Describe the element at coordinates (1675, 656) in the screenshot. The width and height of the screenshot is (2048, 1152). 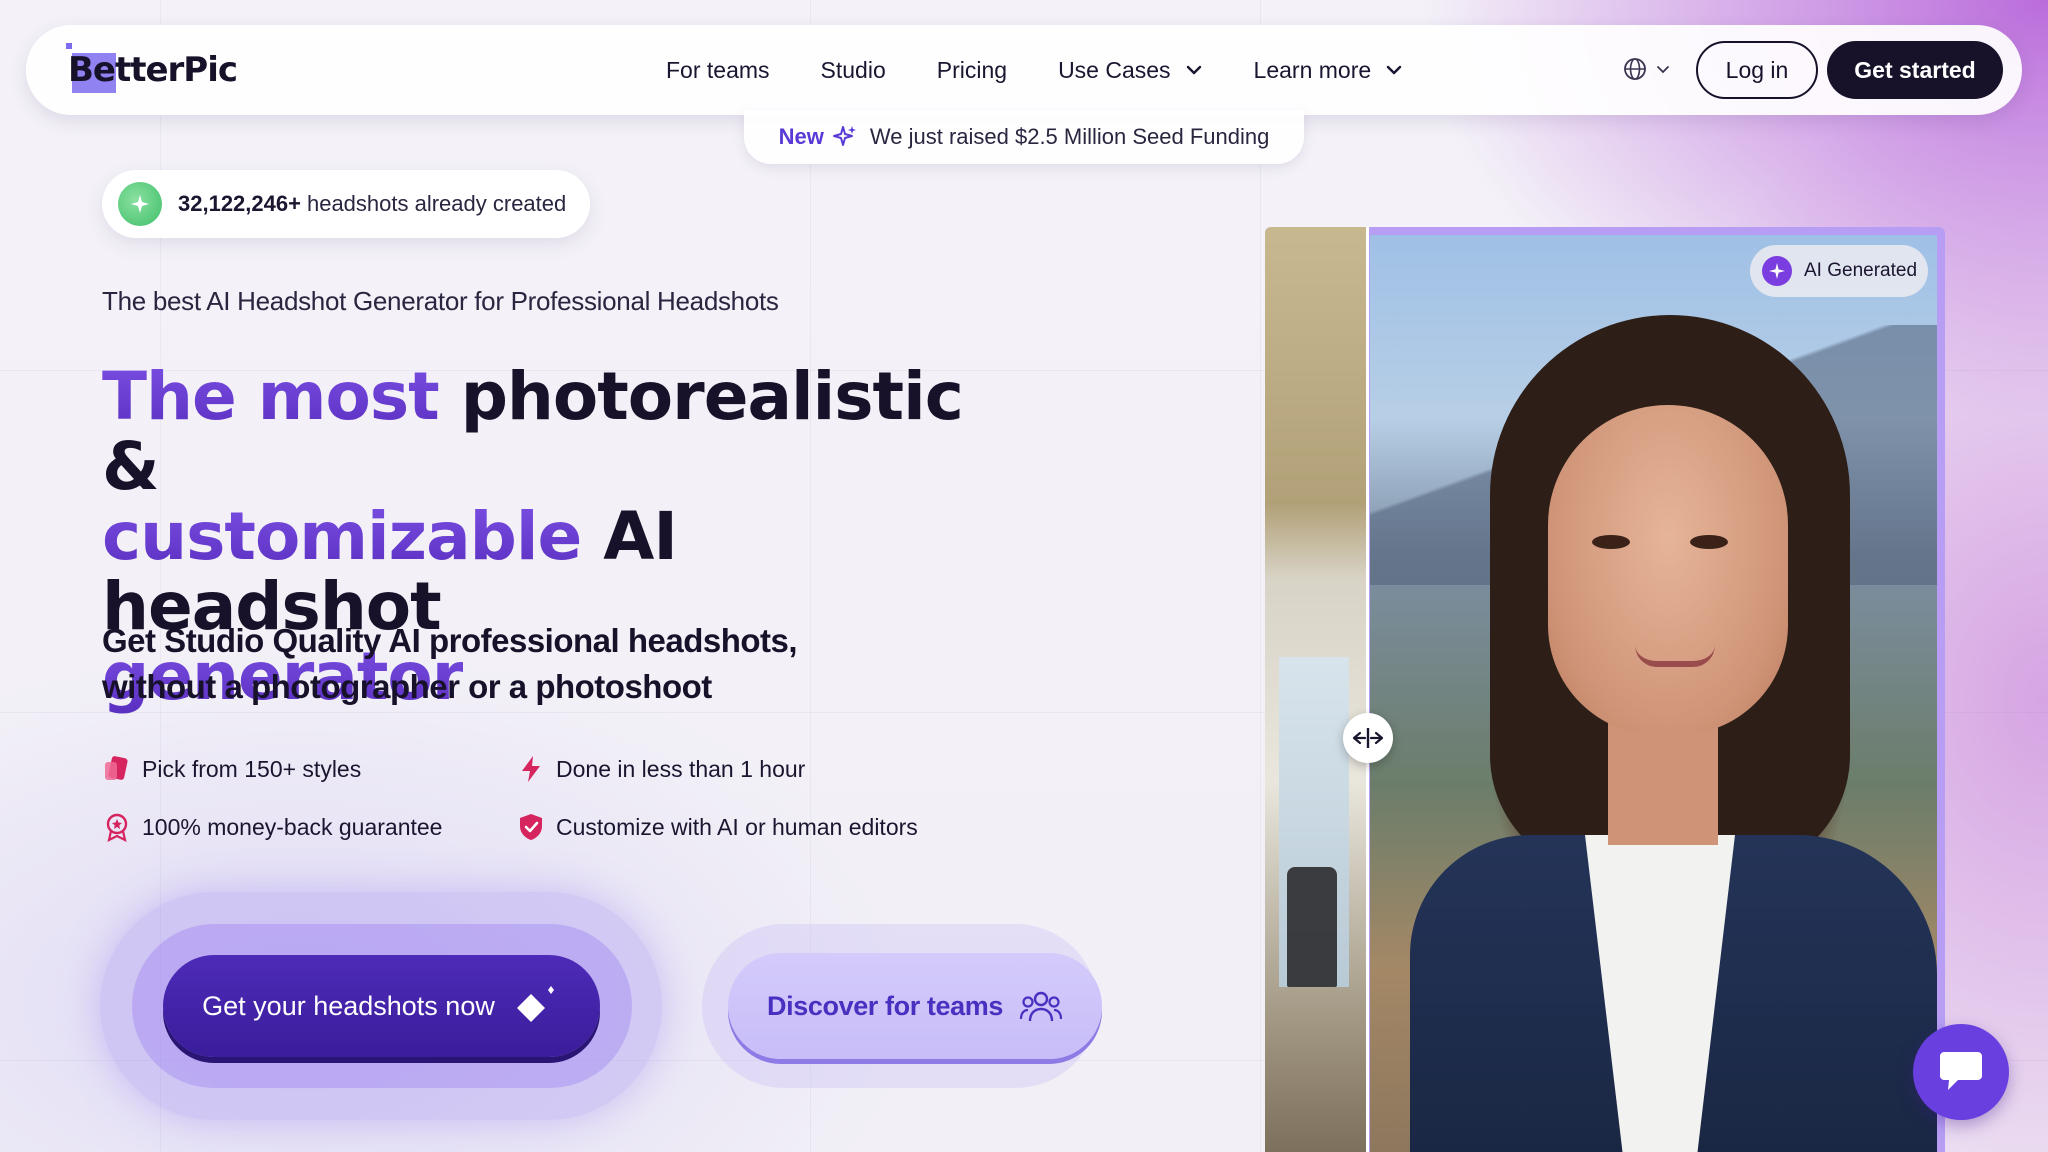
I see `mouth-shape` at that location.